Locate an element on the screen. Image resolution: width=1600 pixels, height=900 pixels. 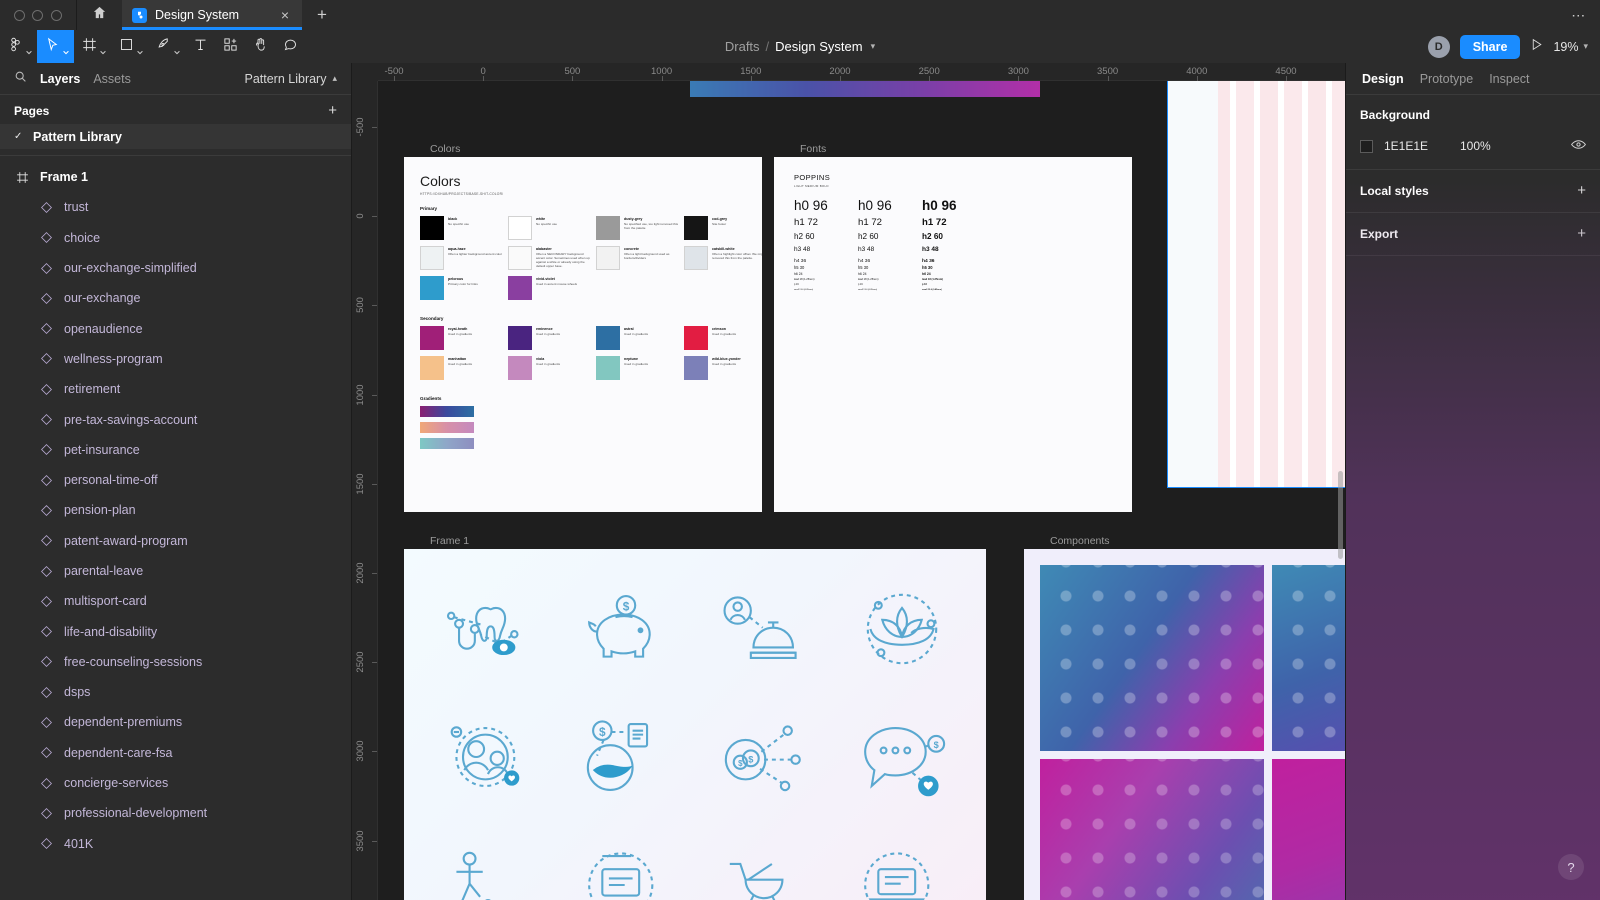
tab-prototype: Prototype is located at coordinates (1447, 79).